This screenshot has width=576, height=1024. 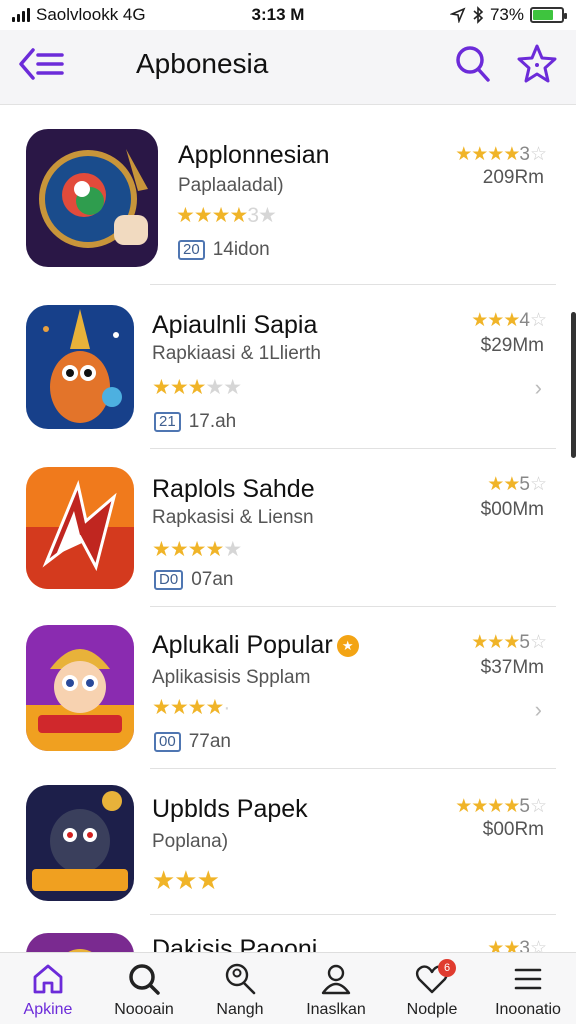 What do you see at coordinates (235, 325) in the screenshot?
I see `app-name: Apiaulnli Sapia` at bounding box center [235, 325].